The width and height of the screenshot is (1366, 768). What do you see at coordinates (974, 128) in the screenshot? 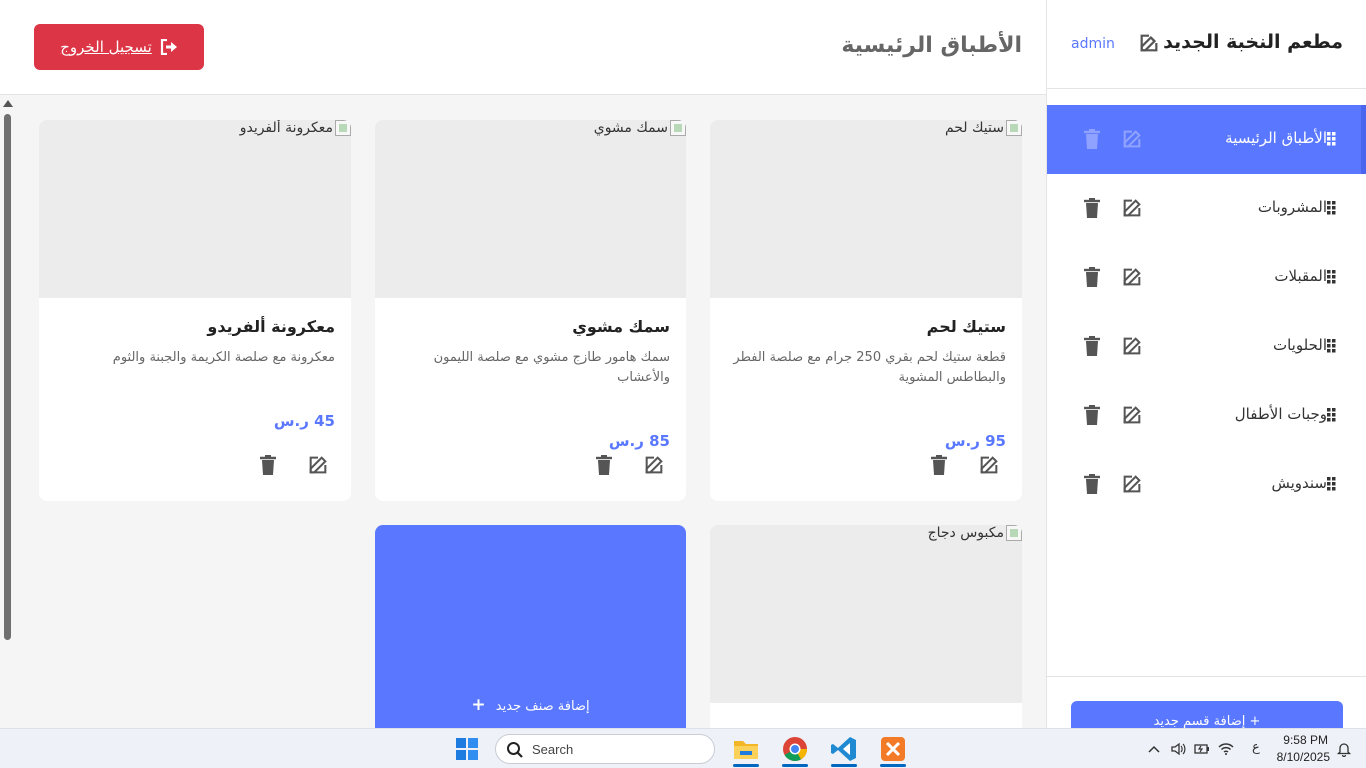
I see `image-alt-label: ستيك لحم` at bounding box center [974, 128].